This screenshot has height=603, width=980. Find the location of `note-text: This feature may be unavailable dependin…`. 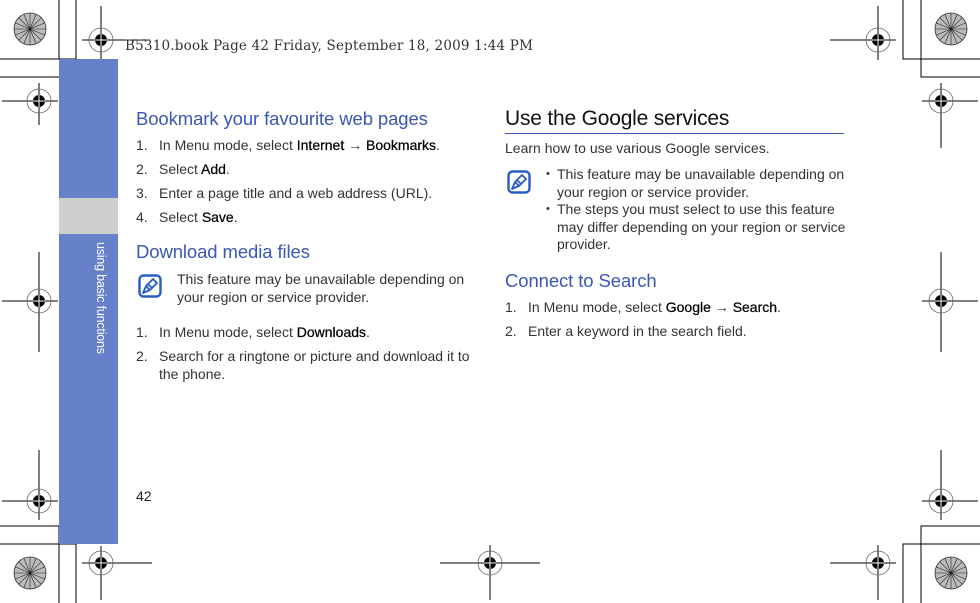

note-text: This feature may be unavailable dependin… is located at coordinates (321, 288).